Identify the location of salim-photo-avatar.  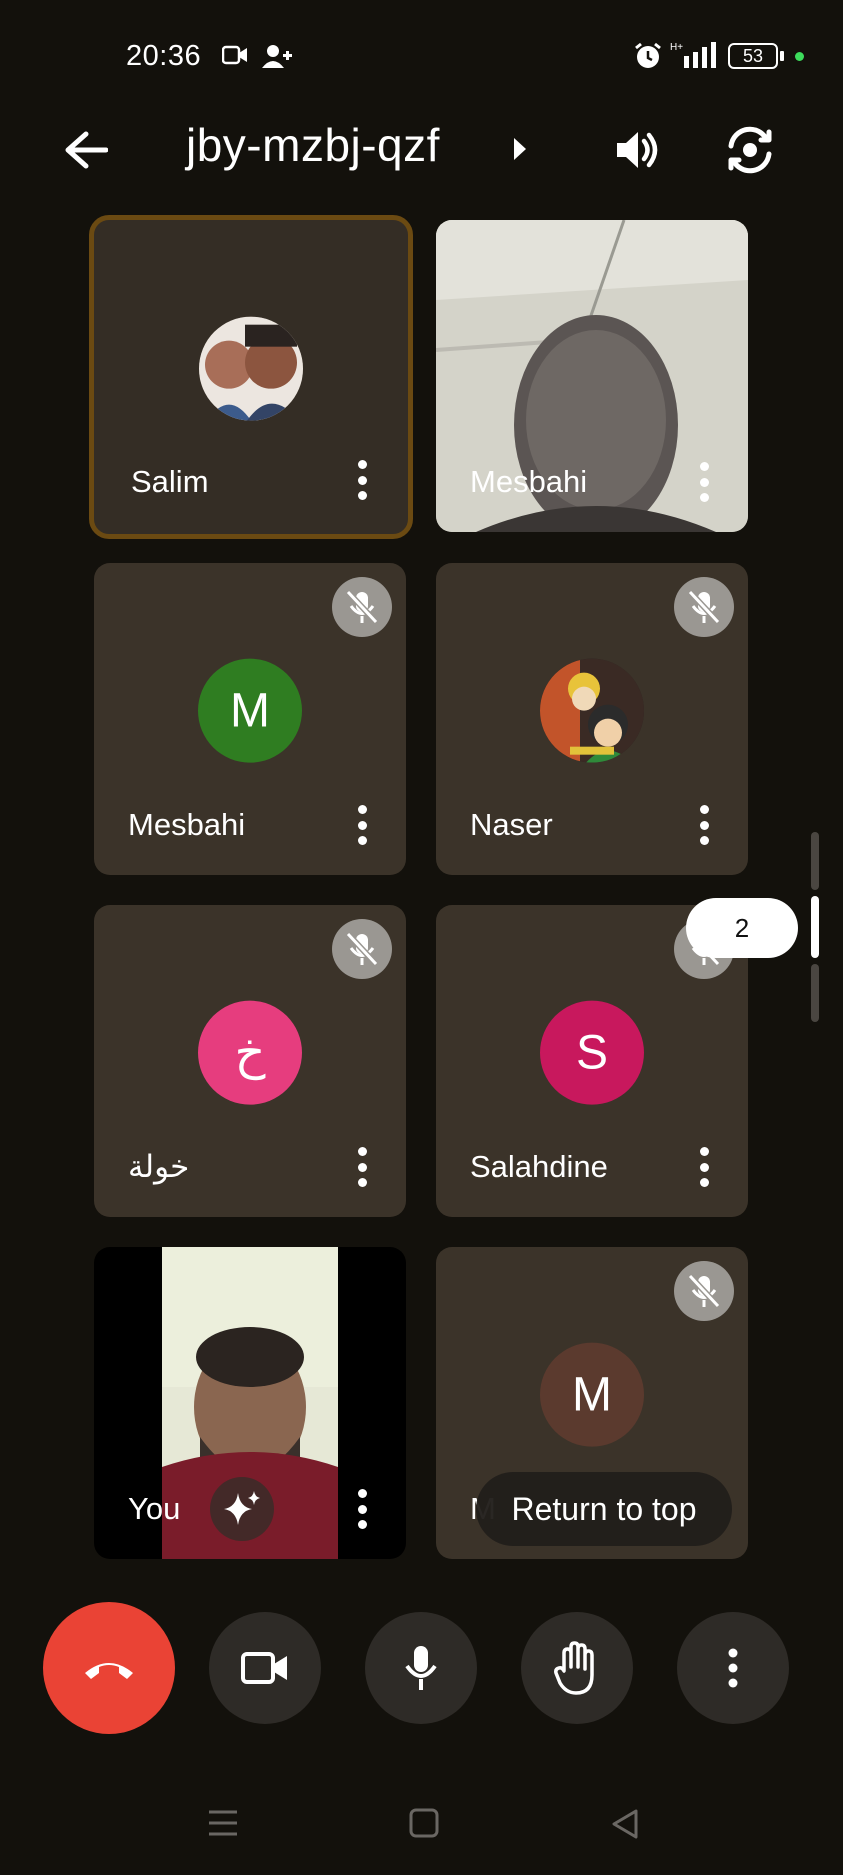
(251, 368).